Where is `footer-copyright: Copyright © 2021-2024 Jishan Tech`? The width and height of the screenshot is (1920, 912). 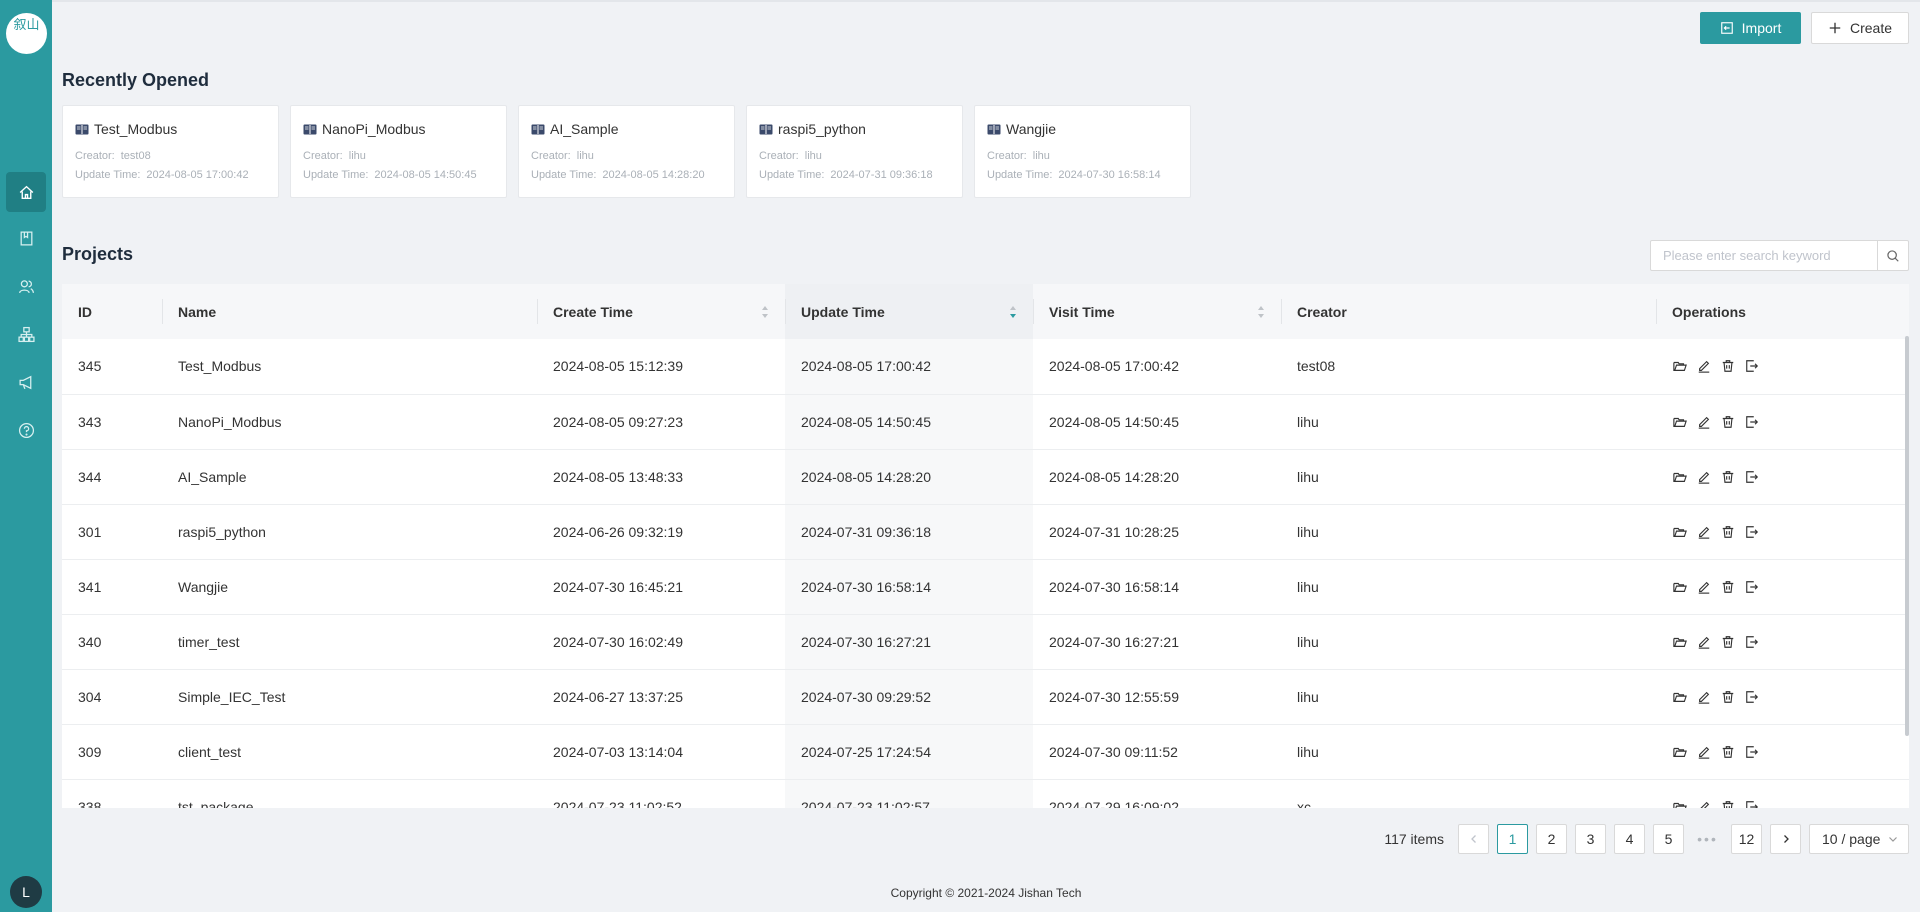 footer-copyright: Copyright © 2021-2024 Jishan Tech is located at coordinates (986, 893).